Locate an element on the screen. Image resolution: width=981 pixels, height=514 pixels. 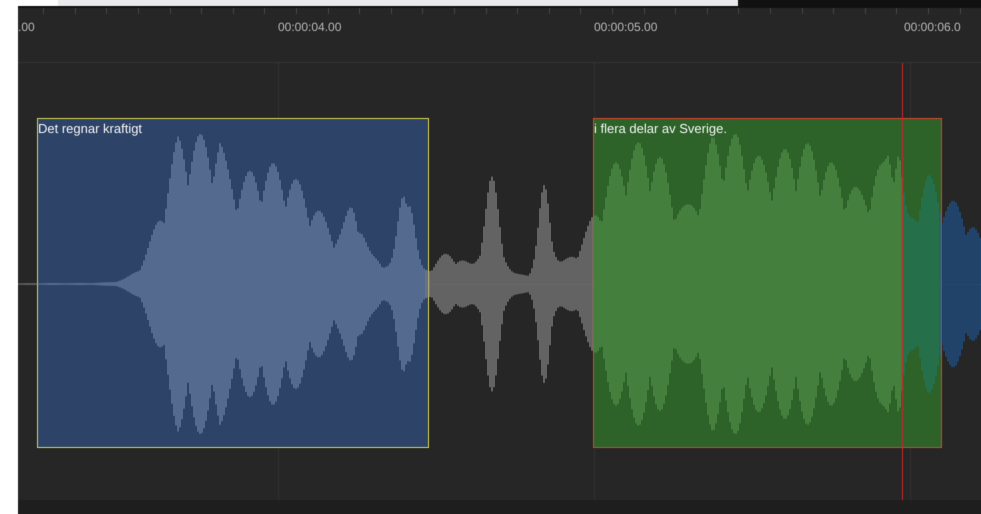
subtitle-text: i flera delar av Sverige. is located at coordinates (660, 128).